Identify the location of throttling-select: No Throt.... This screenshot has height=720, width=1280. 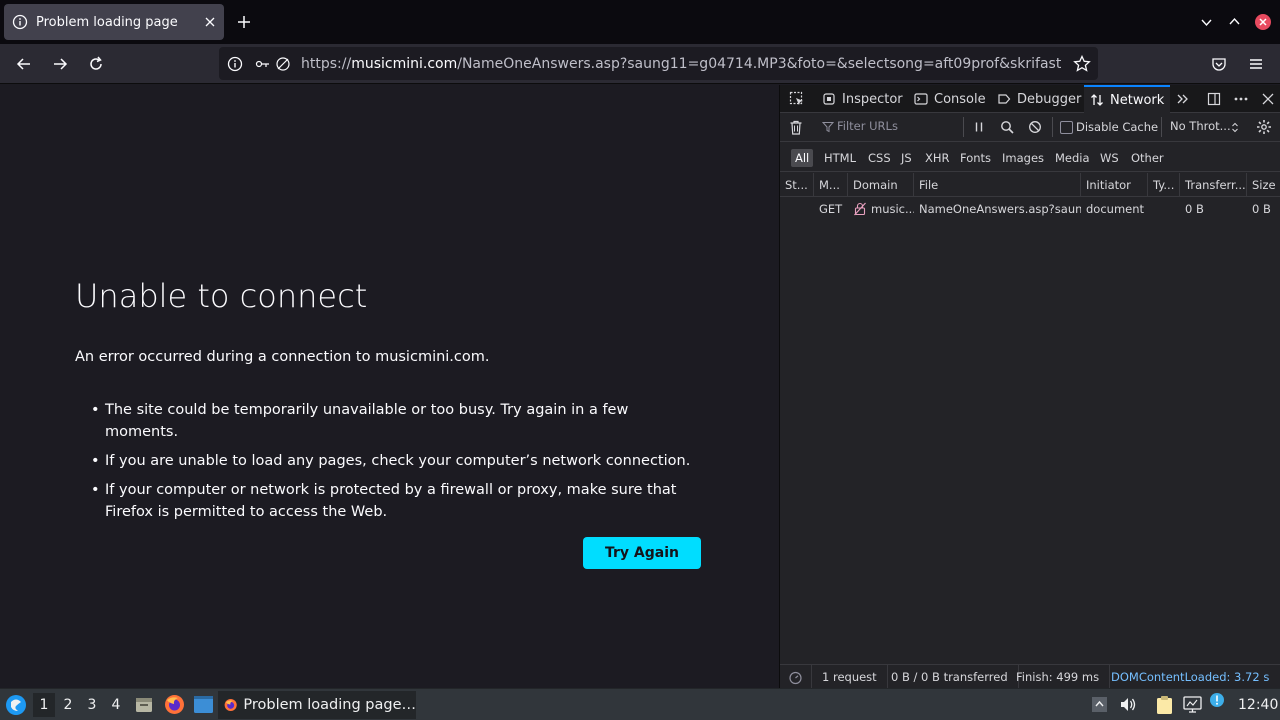
(1200, 126).